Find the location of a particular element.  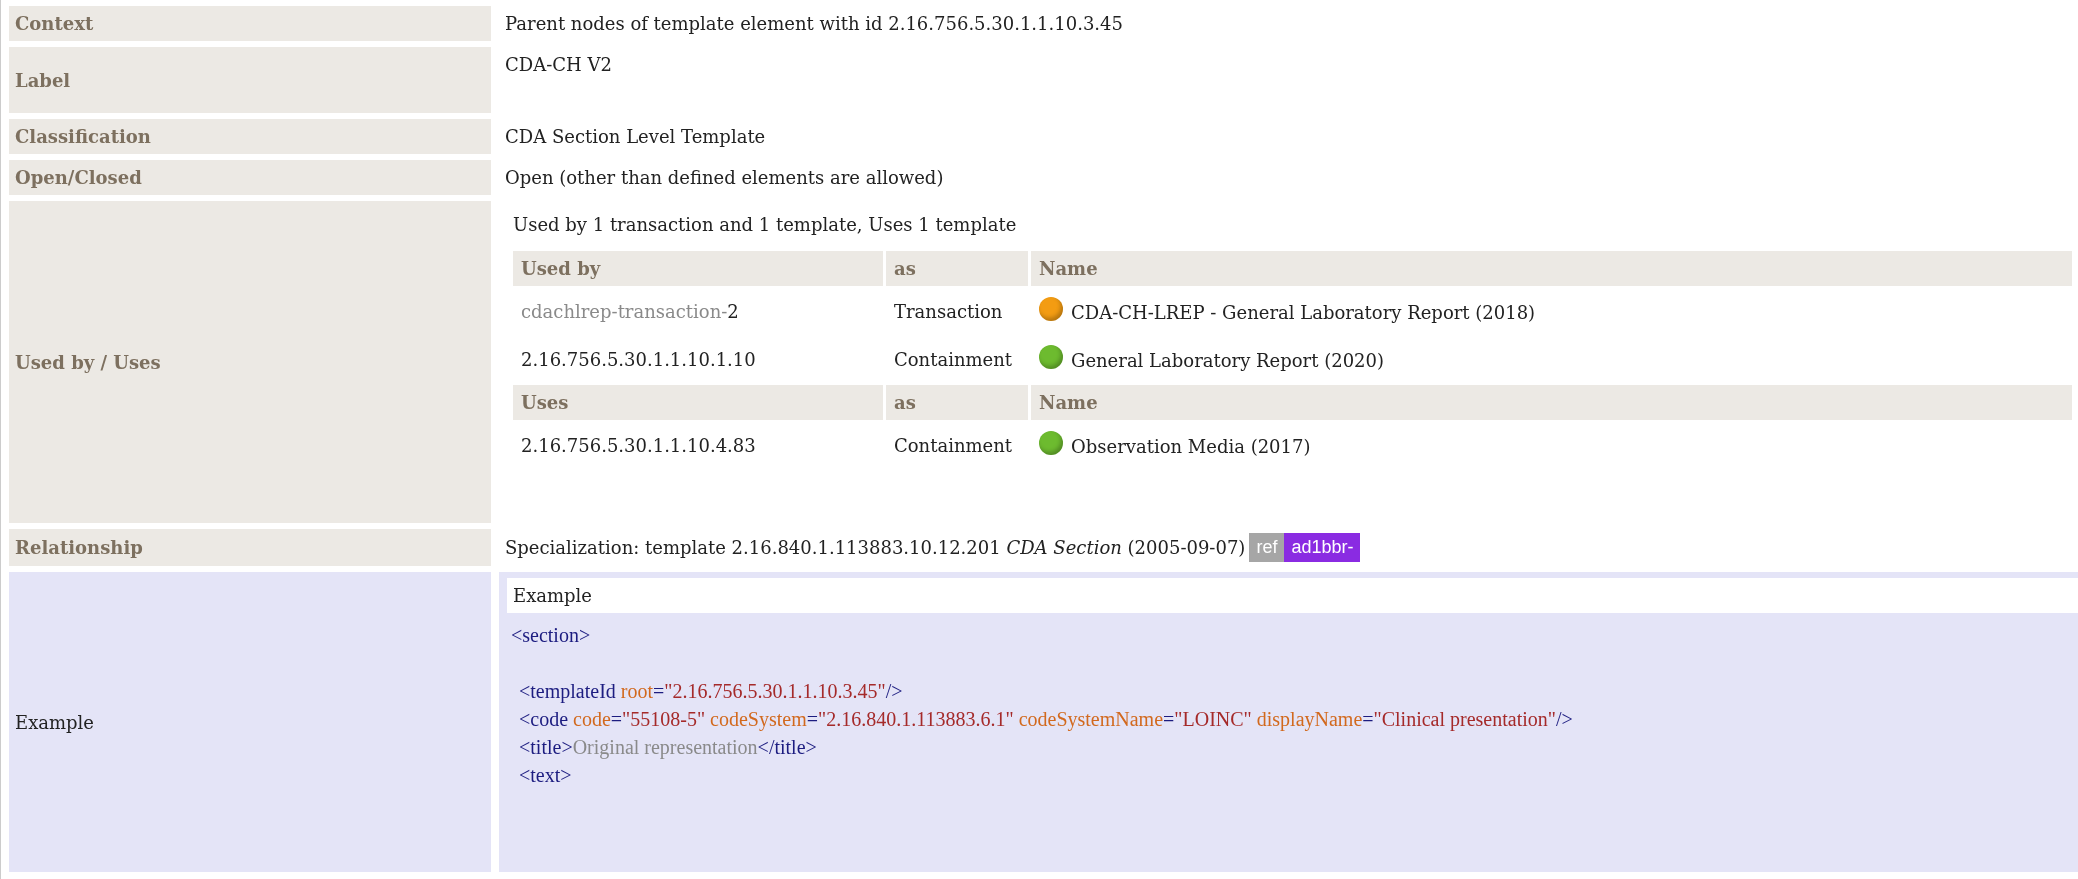

field-value: CDA-CH V2 is located at coordinates (558, 65).